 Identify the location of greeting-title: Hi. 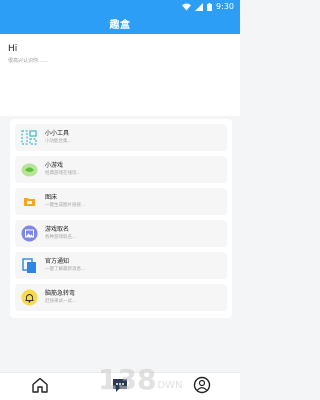
(13, 49).